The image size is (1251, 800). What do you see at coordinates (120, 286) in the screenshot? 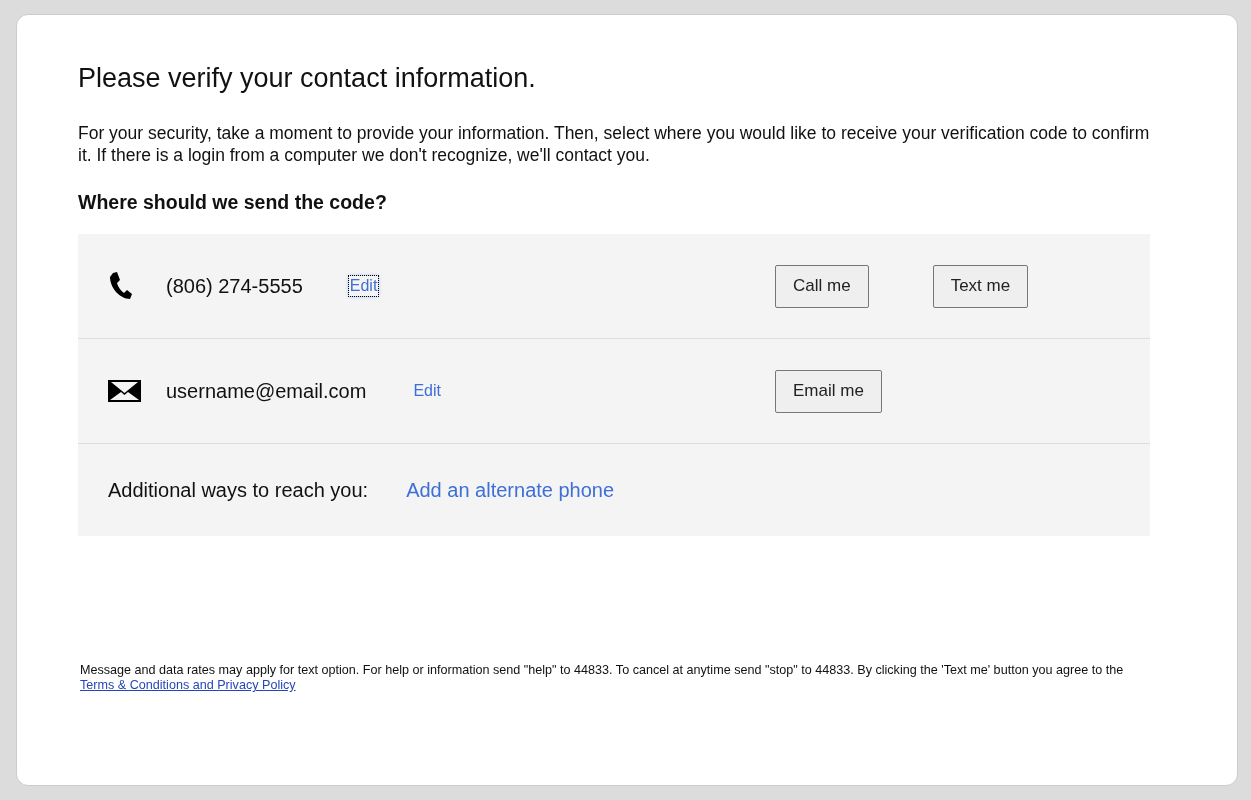
I see `phone-icon` at bounding box center [120, 286].